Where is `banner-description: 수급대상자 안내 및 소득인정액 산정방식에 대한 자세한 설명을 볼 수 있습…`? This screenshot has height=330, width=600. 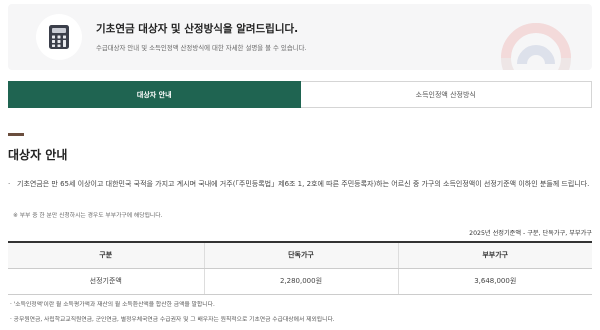 banner-description: 수급대상자 안내 및 소득인정액 산정방식에 대한 자세한 설명을 볼 수 있습… is located at coordinates (201, 48).